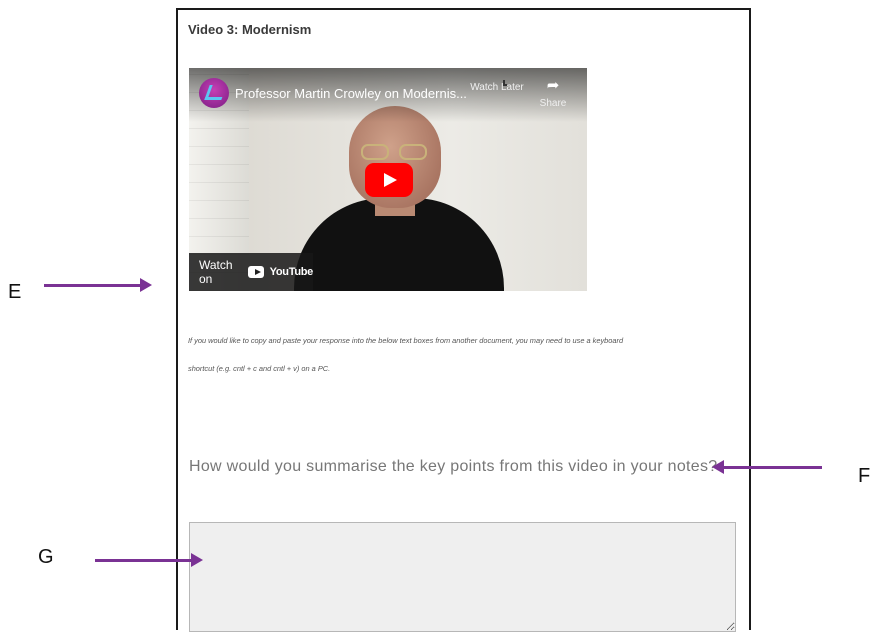  I want to click on share-icon: ➦, so click(553, 85).